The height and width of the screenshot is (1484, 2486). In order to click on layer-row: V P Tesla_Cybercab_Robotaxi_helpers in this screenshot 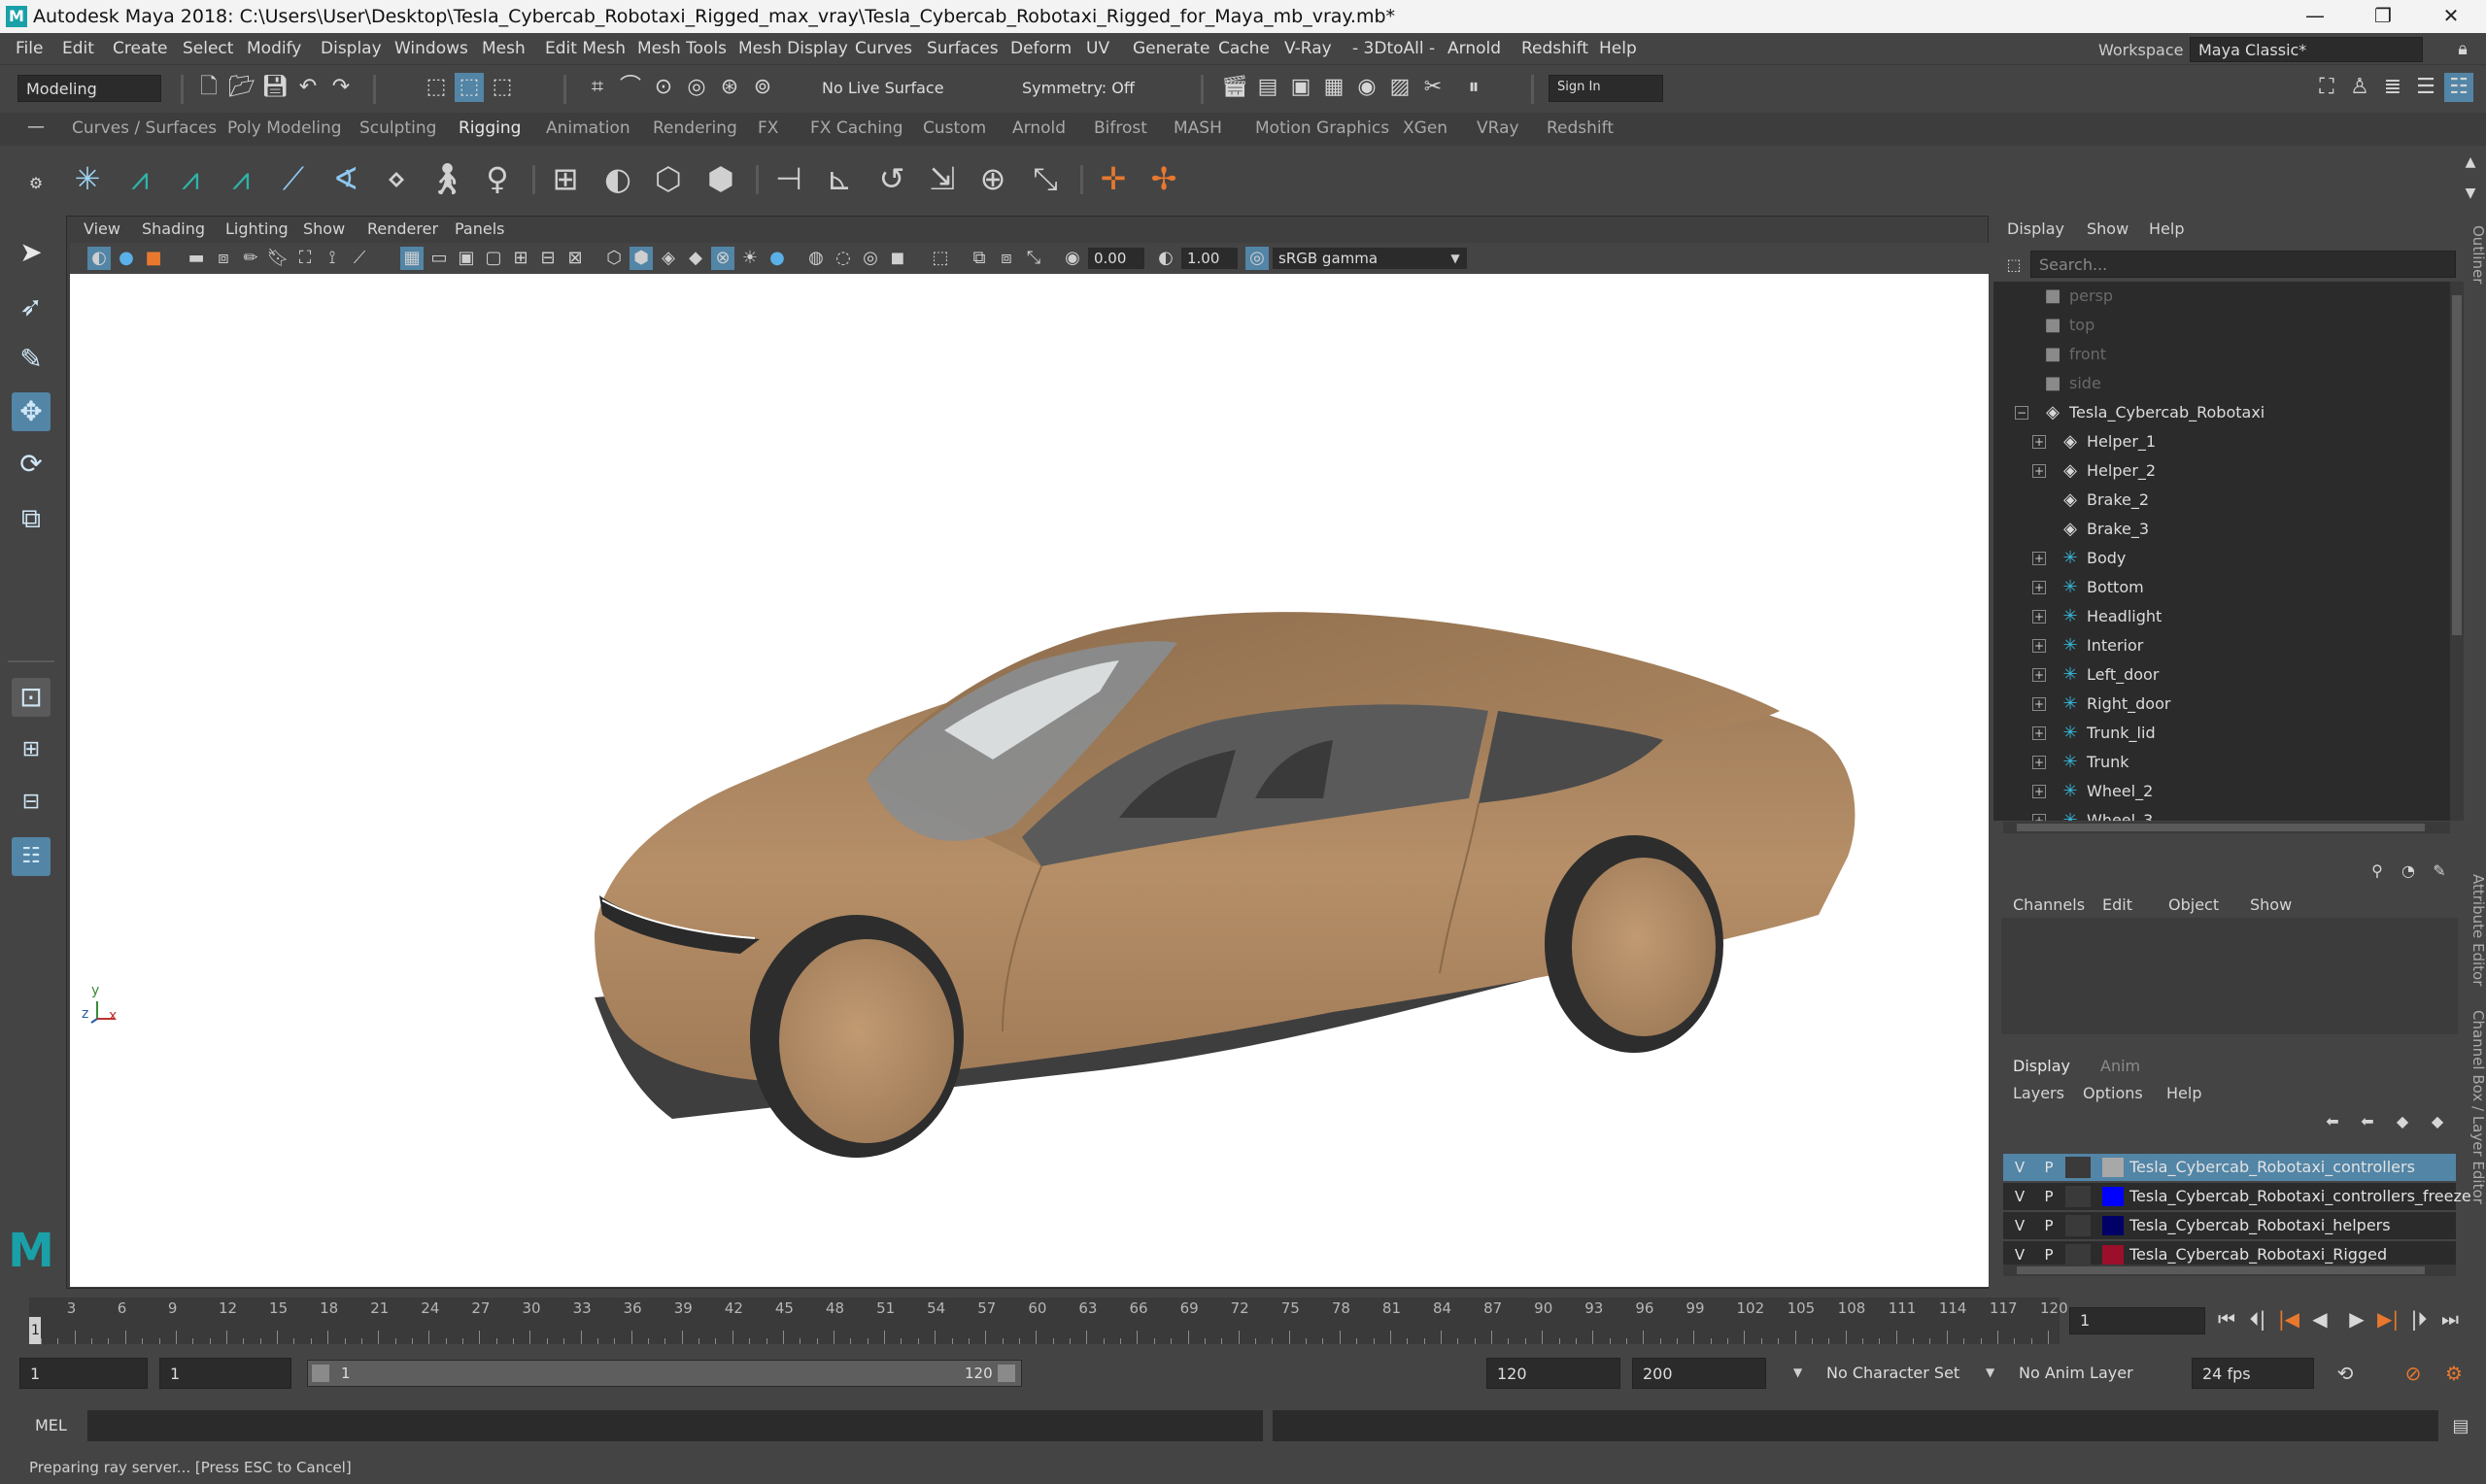, I will do `click(2229, 1225)`.